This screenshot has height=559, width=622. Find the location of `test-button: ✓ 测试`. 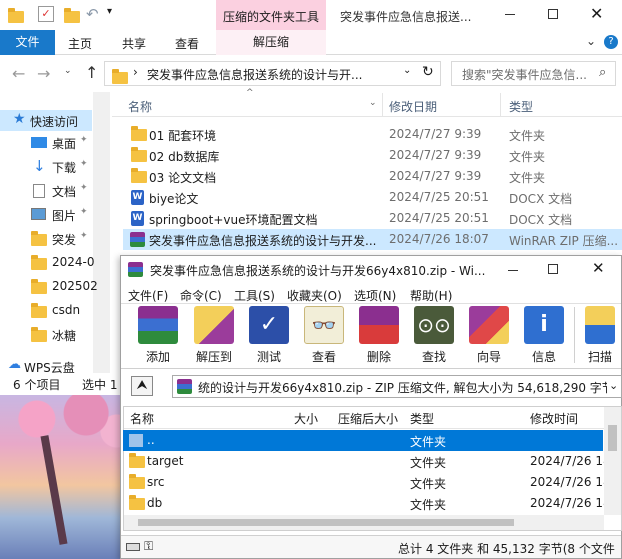

test-button: ✓ 测试 is located at coordinates (269, 333).